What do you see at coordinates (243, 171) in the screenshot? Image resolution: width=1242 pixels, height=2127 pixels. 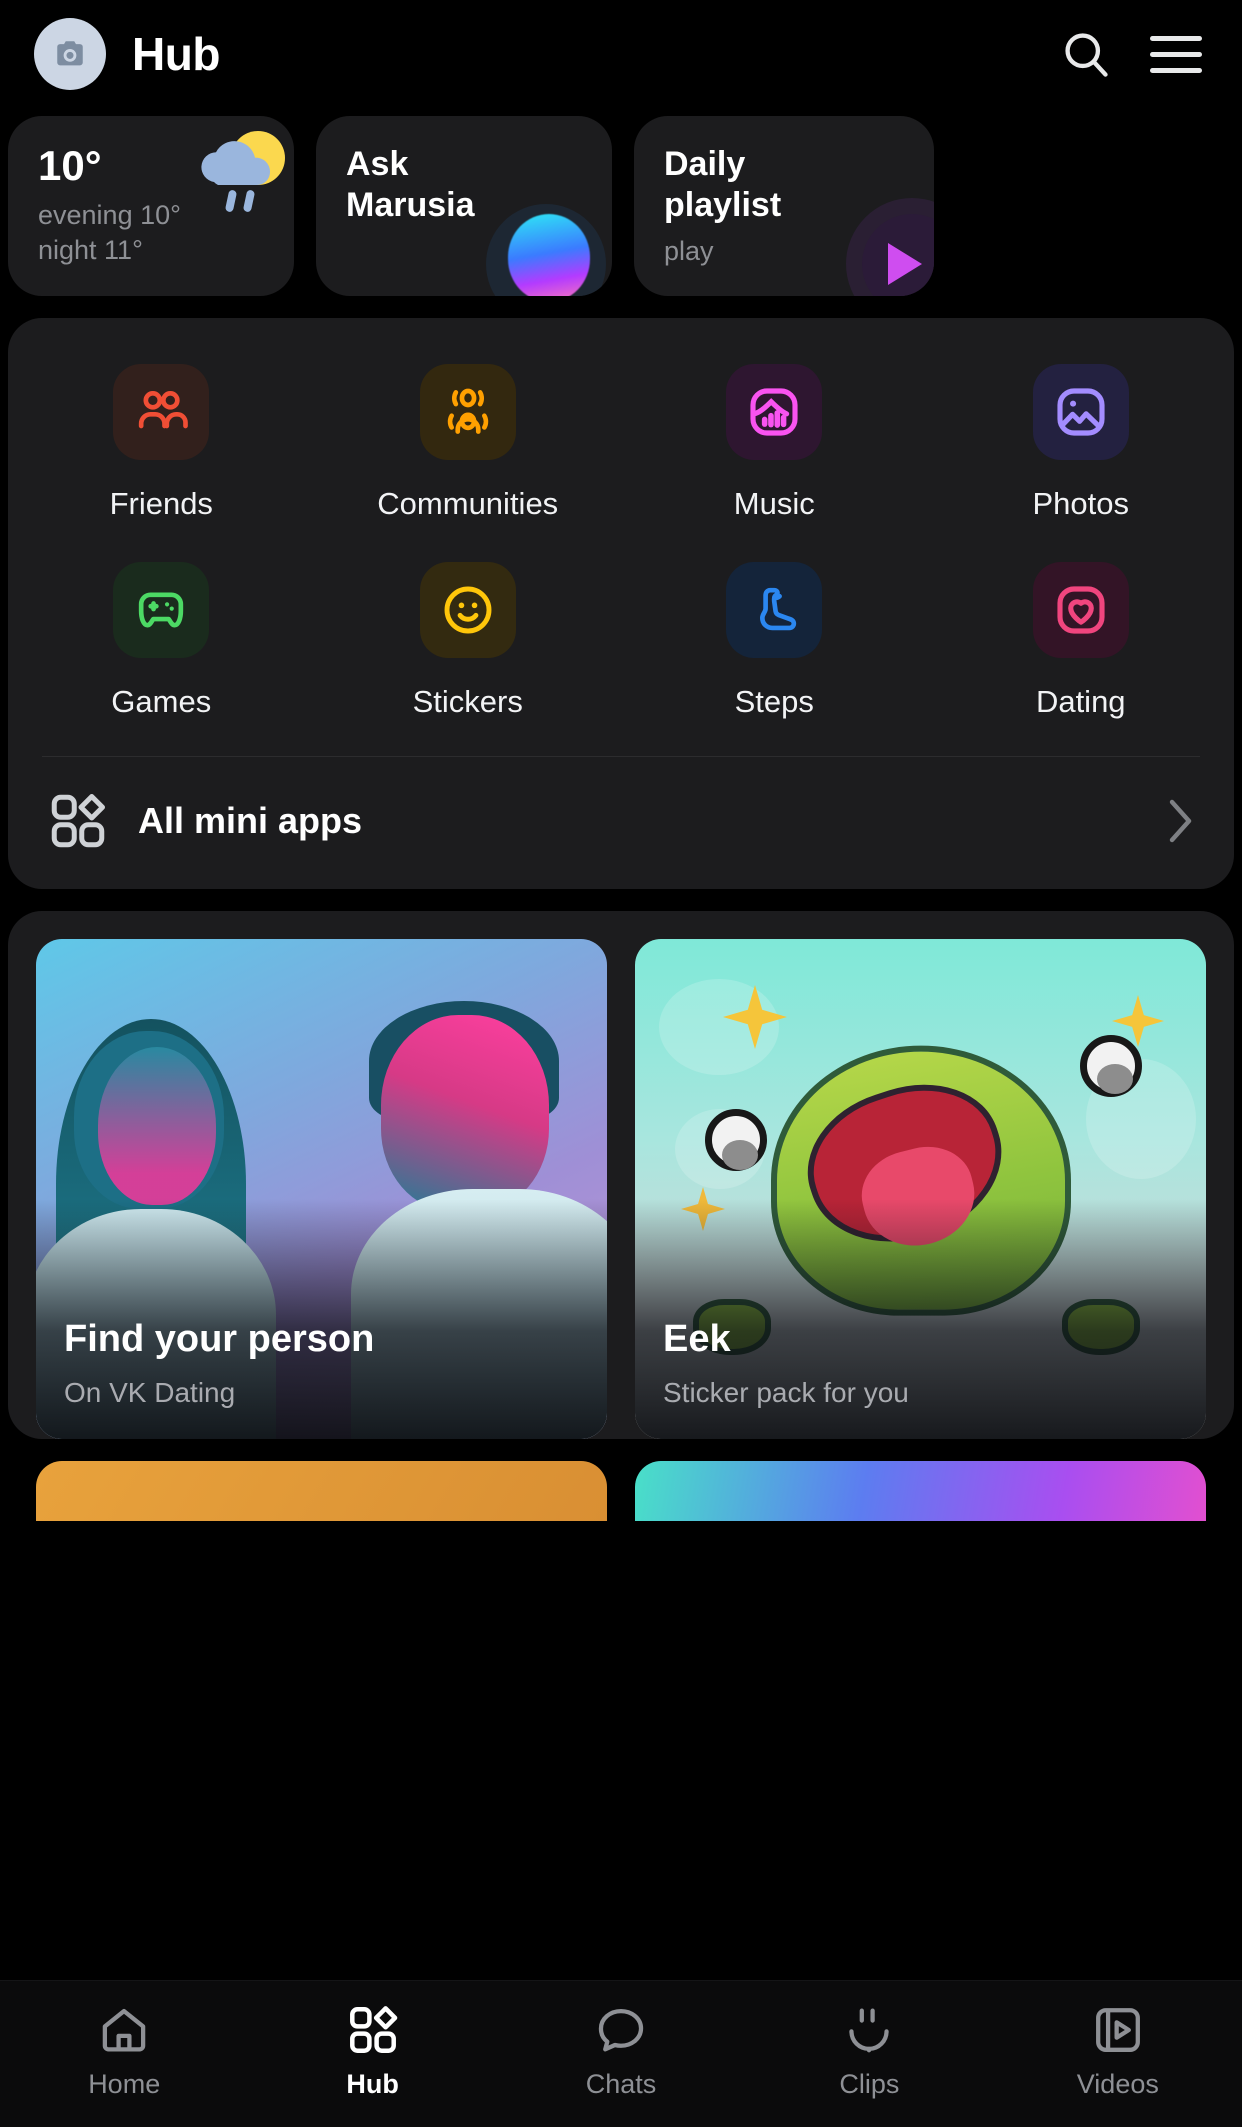 I see `sun-behind-rain-cloud-icon` at bounding box center [243, 171].